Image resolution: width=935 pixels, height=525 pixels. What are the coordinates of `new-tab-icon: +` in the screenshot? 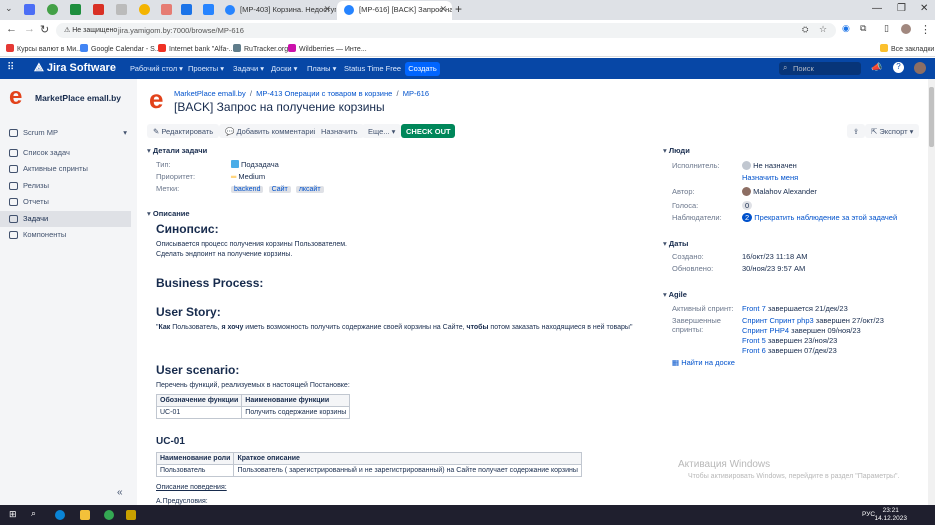 It's located at (458, 9).